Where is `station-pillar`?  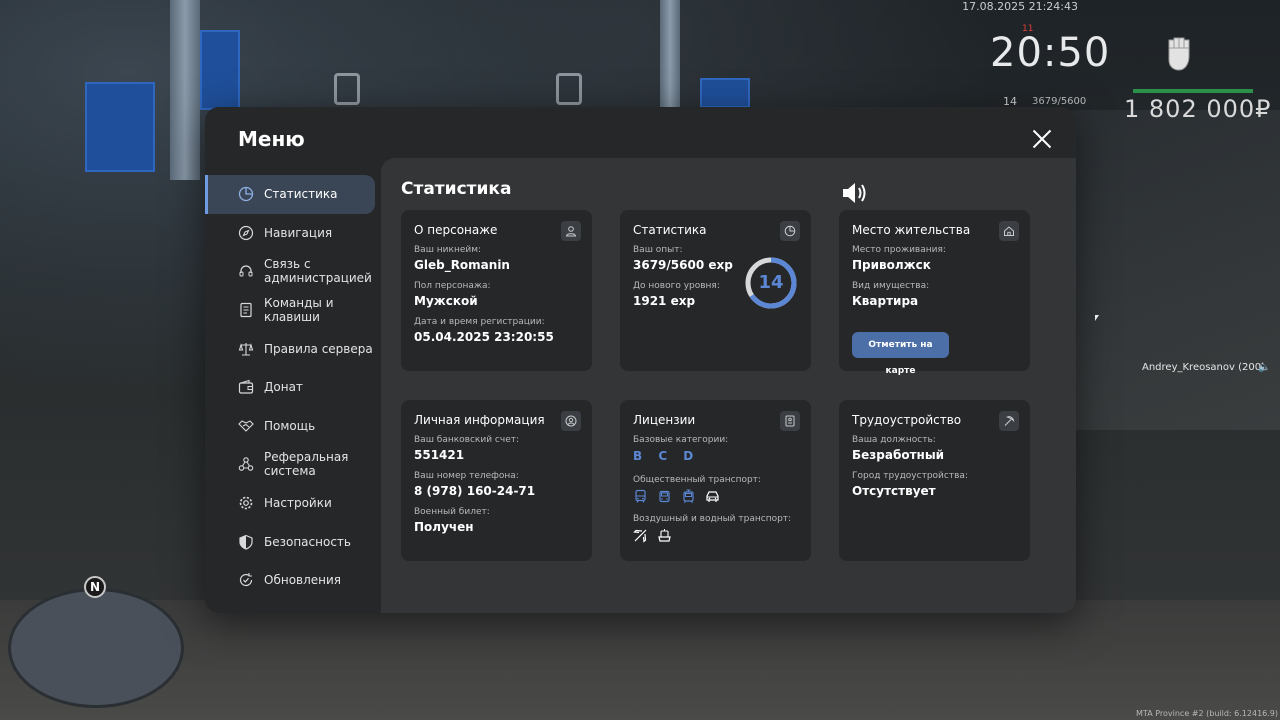 station-pillar is located at coordinates (185, 90).